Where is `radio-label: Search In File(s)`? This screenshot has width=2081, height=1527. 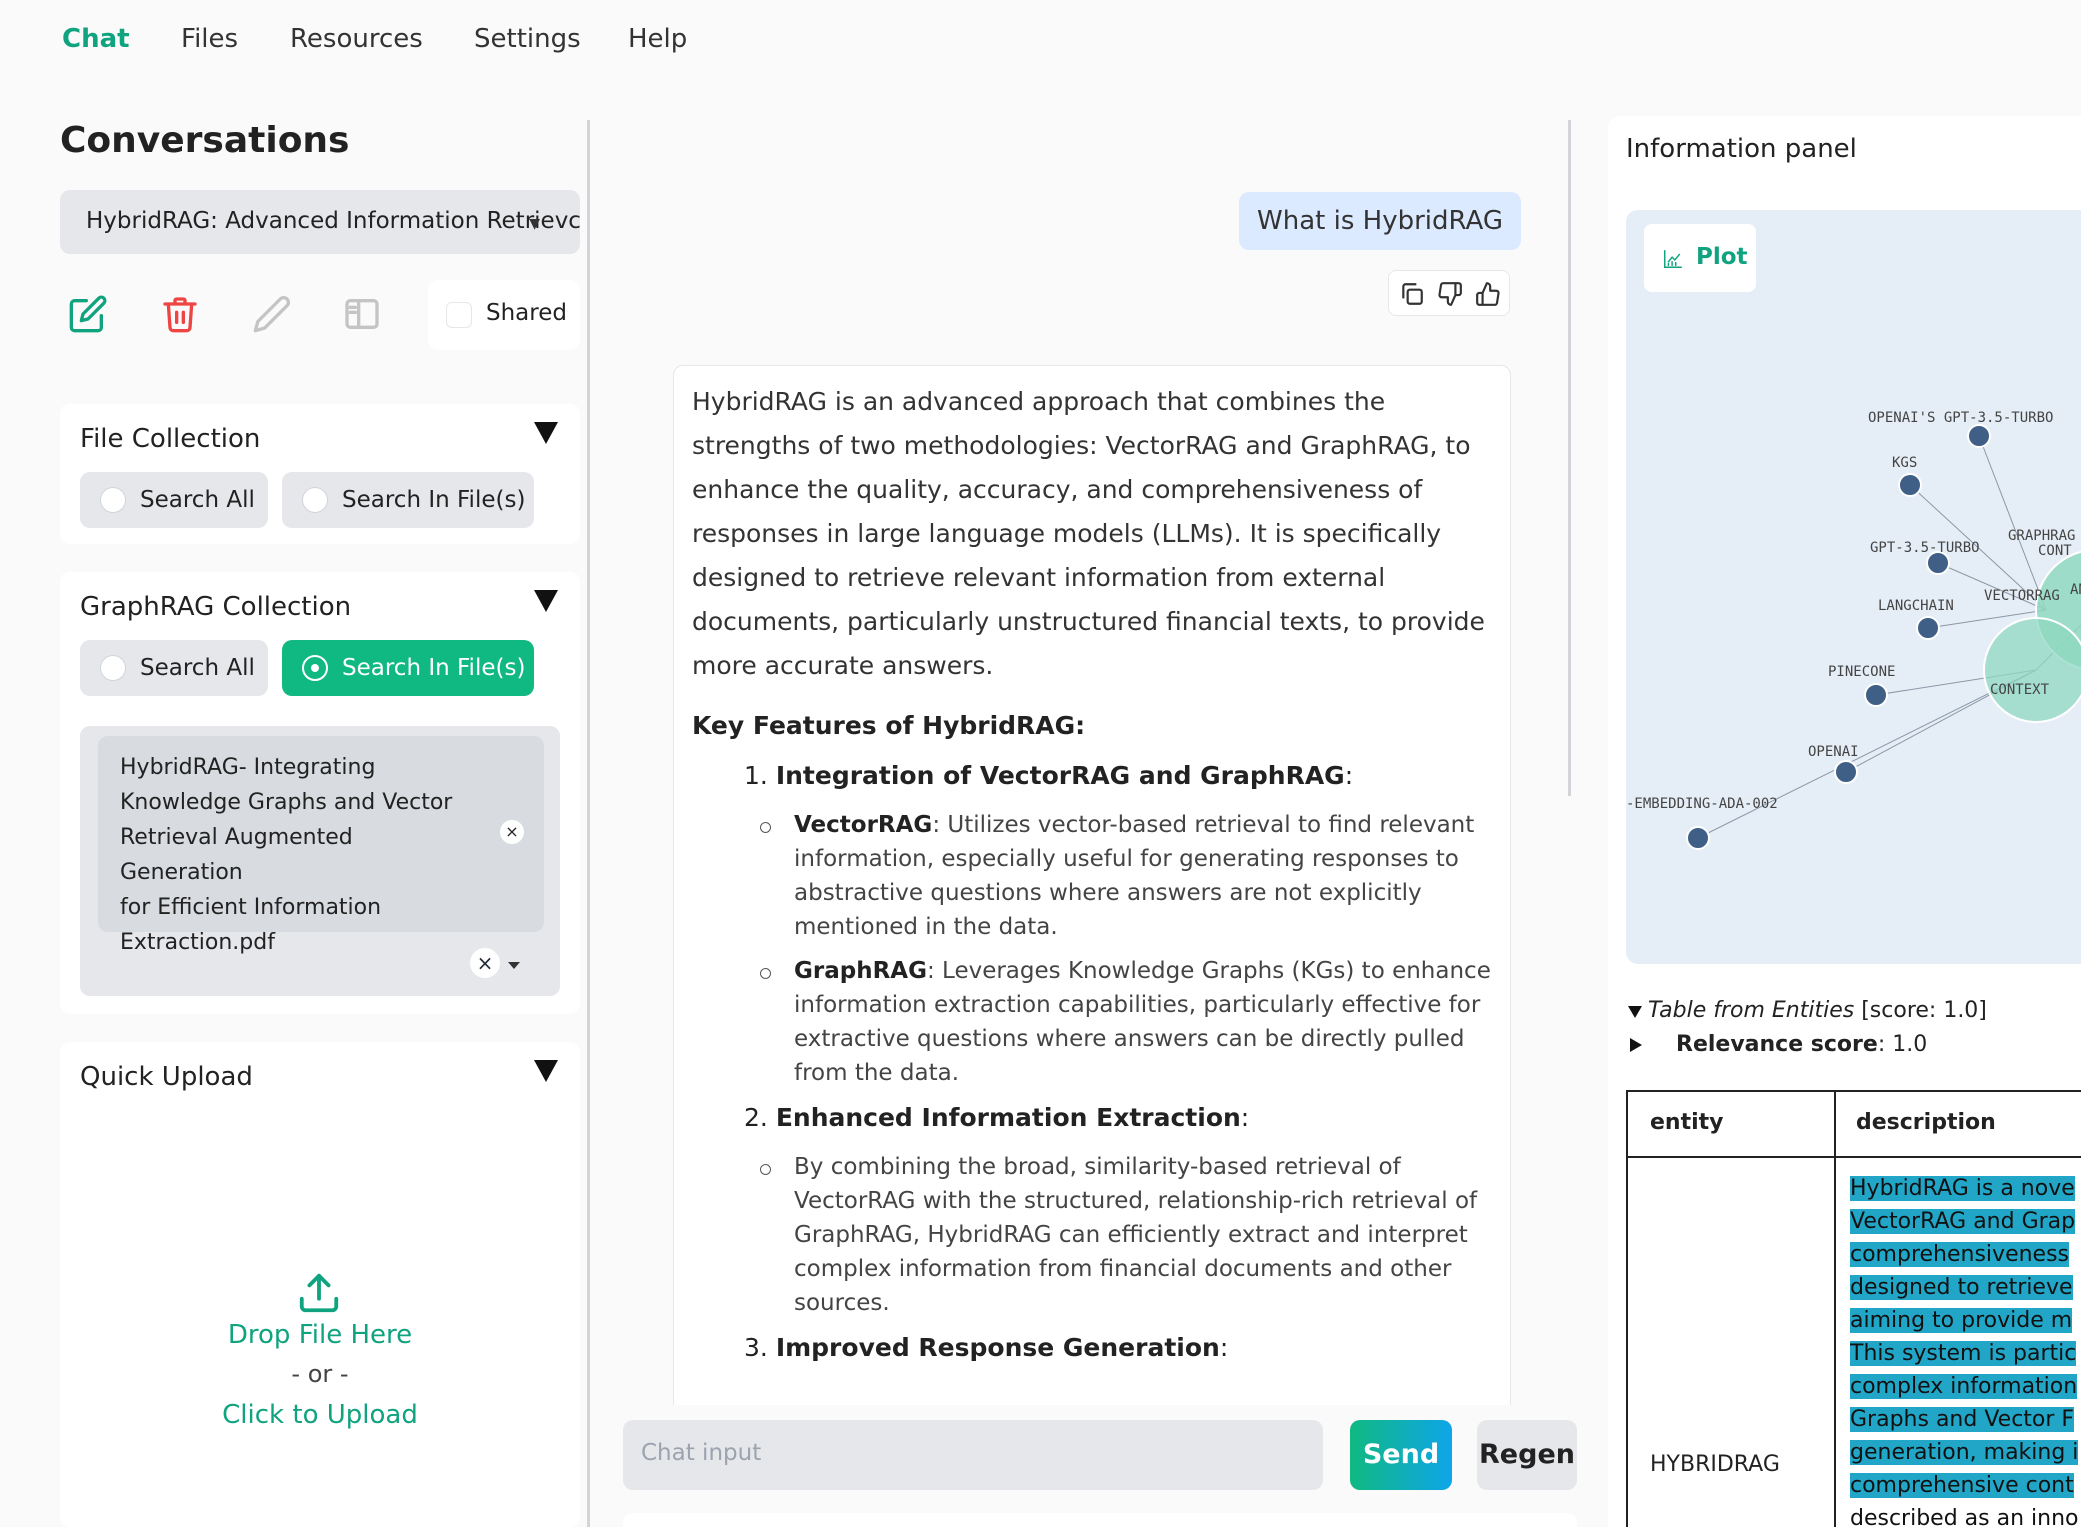 radio-label: Search In File(s) is located at coordinates (434, 500).